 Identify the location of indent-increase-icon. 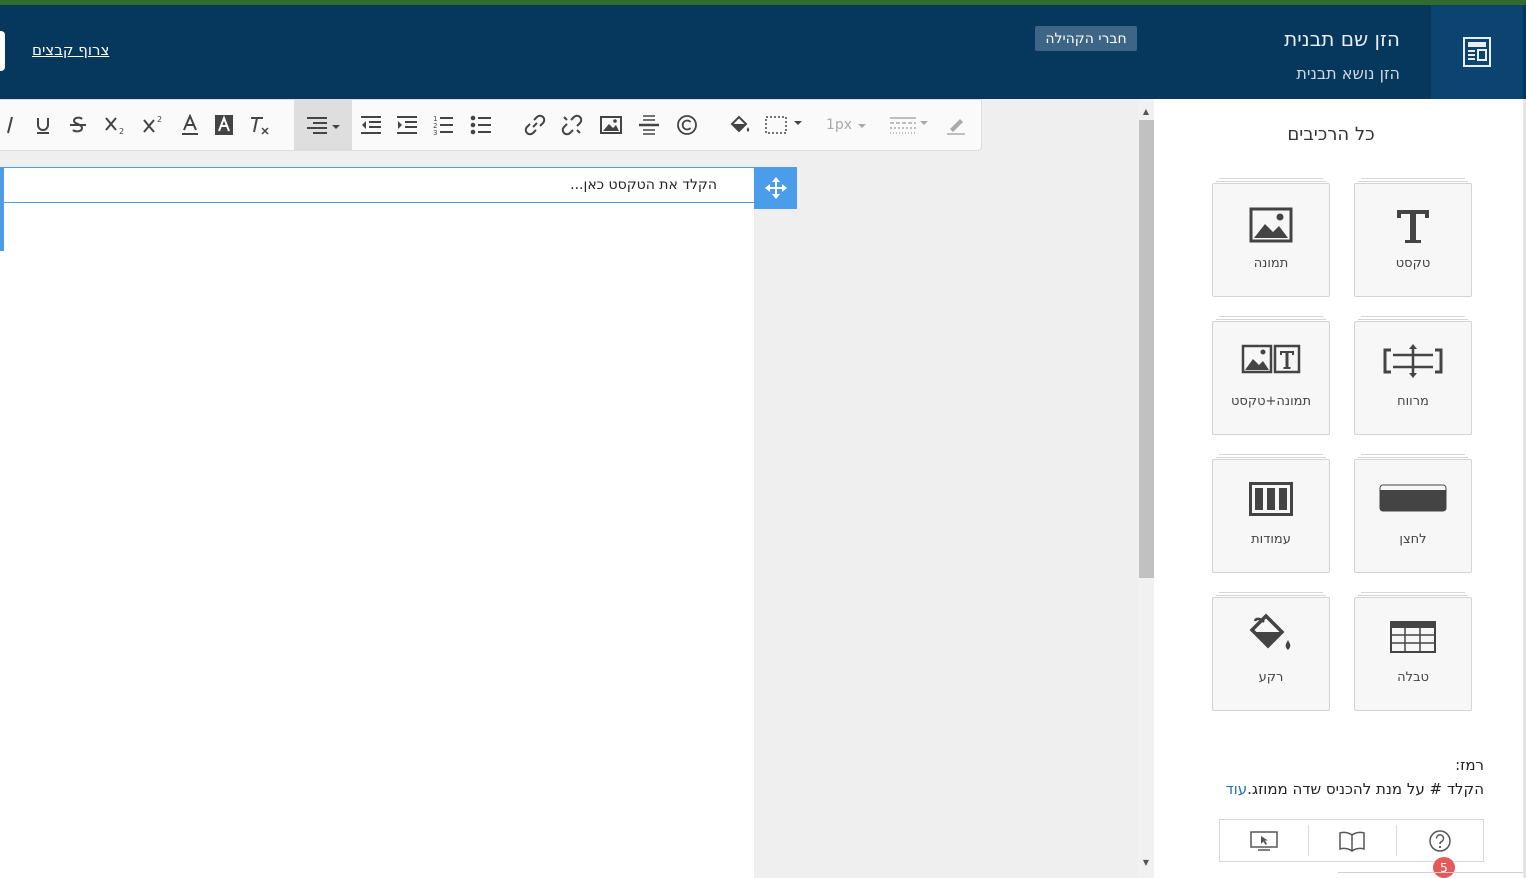
(407, 125).